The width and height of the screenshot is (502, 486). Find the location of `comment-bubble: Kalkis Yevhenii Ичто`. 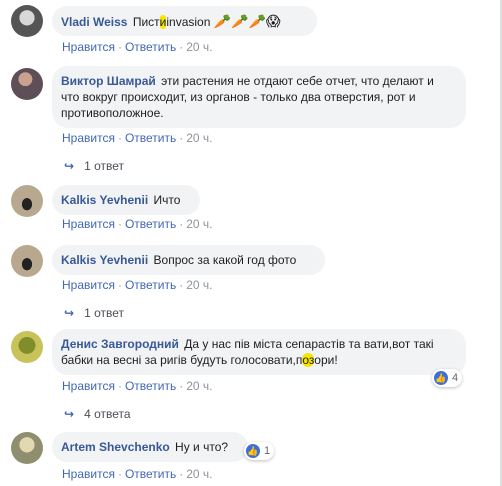

comment-bubble: Kalkis Yevhenii Ичто is located at coordinates (126, 200).